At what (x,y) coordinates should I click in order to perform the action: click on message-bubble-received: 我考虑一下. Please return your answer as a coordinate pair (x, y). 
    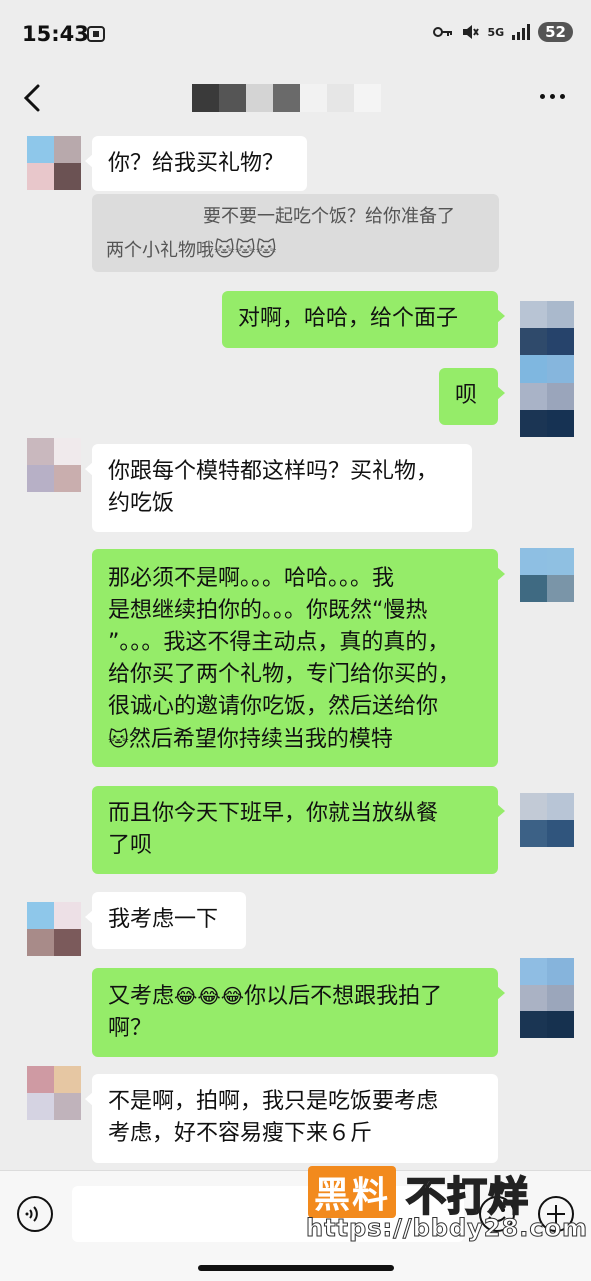
    Looking at the image, I should click on (165, 920).